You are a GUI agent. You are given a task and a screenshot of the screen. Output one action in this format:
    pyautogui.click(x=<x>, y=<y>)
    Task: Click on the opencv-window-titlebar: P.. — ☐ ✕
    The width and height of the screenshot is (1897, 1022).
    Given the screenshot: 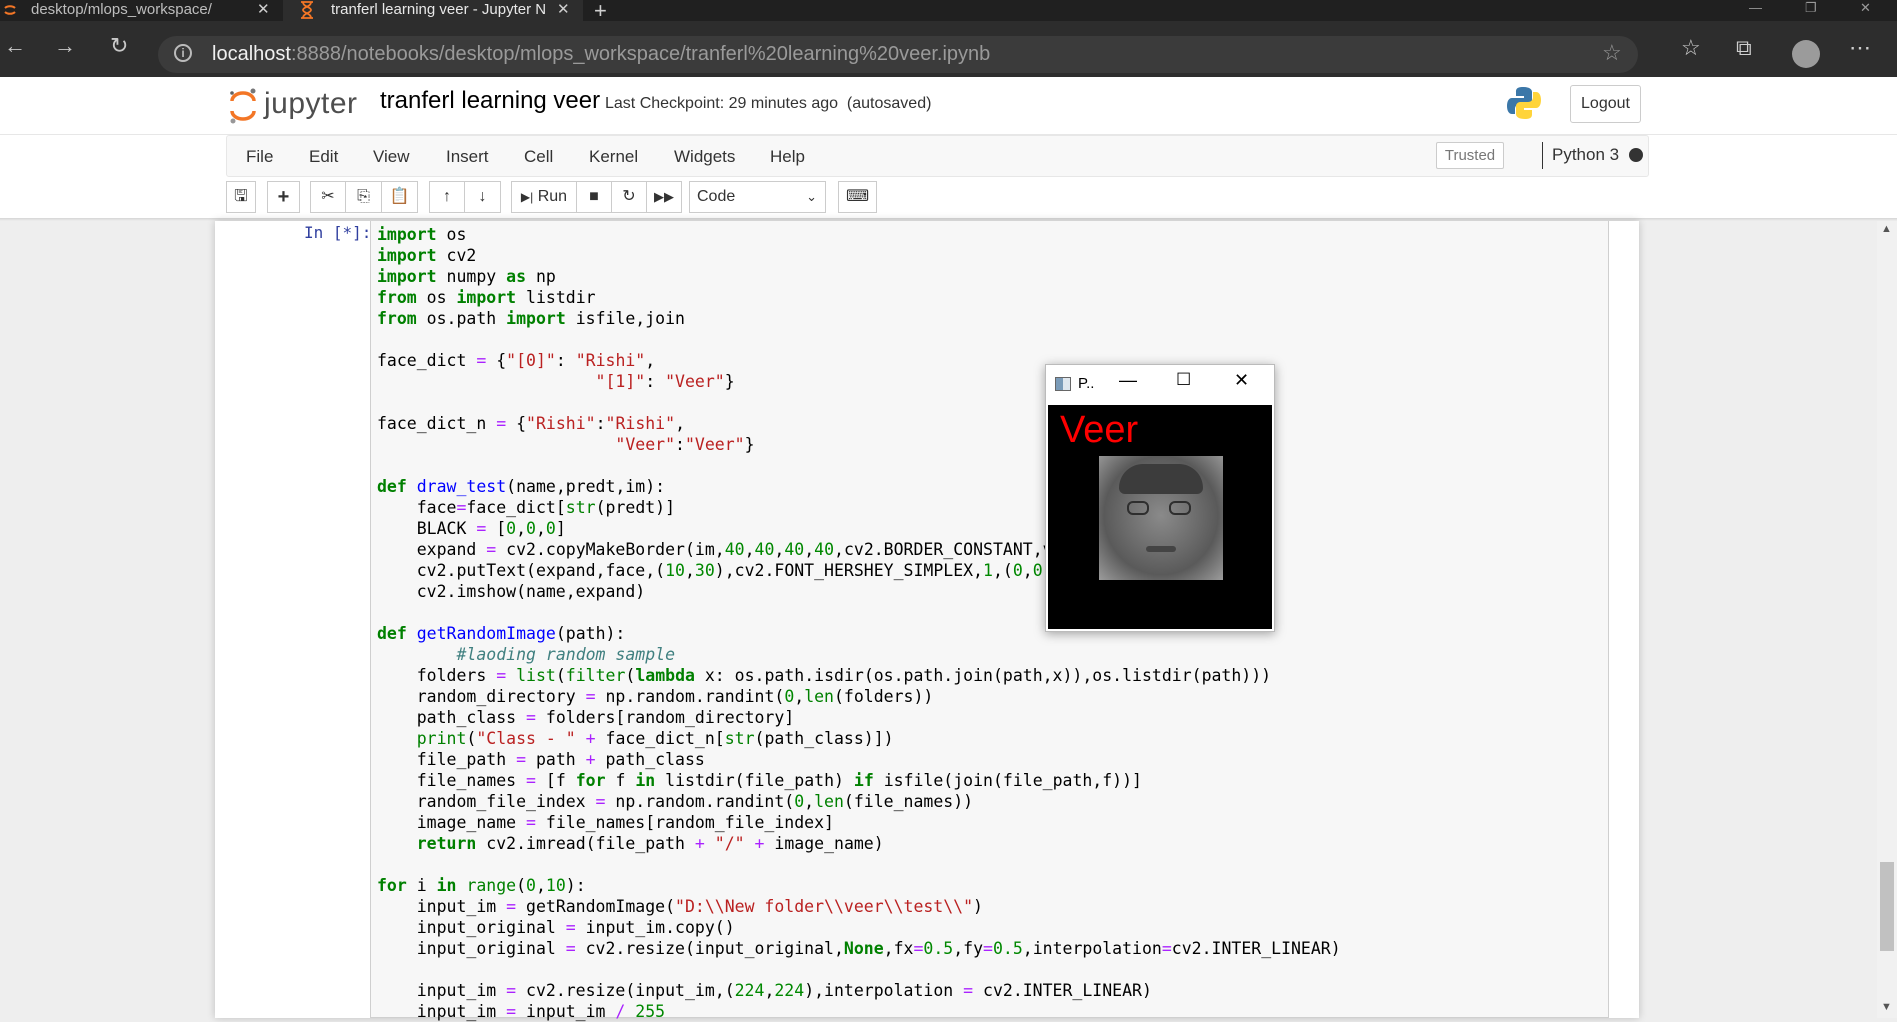 What is the action you would take?
    pyautogui.click(x=1160, y=384)
    